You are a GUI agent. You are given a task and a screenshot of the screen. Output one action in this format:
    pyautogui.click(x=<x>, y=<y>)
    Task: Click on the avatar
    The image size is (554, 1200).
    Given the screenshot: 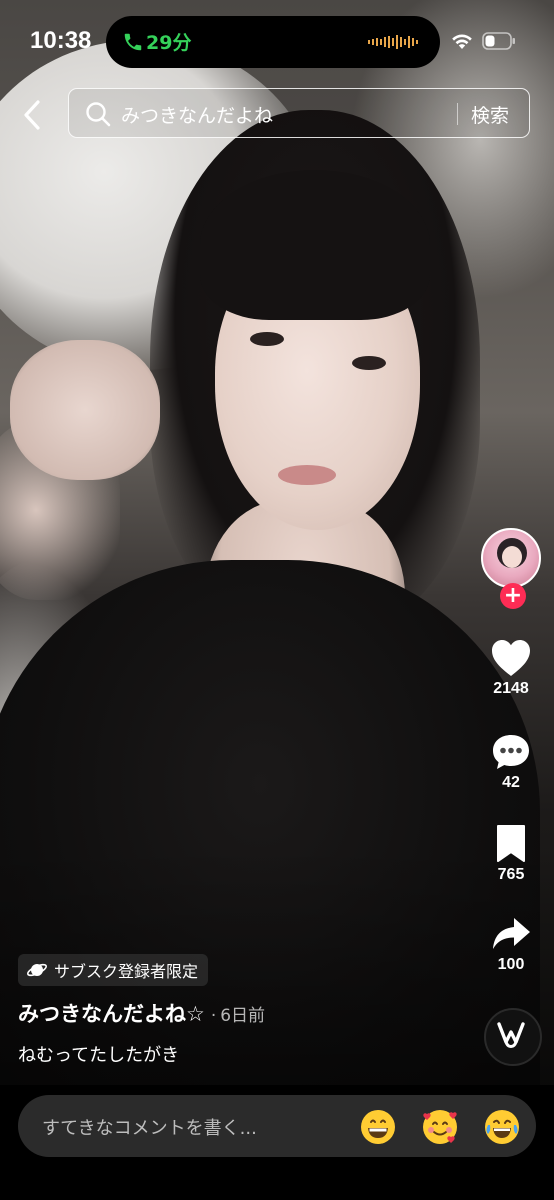 What is the action you would take?
    pyautogui.click(x=511, y=558)
    